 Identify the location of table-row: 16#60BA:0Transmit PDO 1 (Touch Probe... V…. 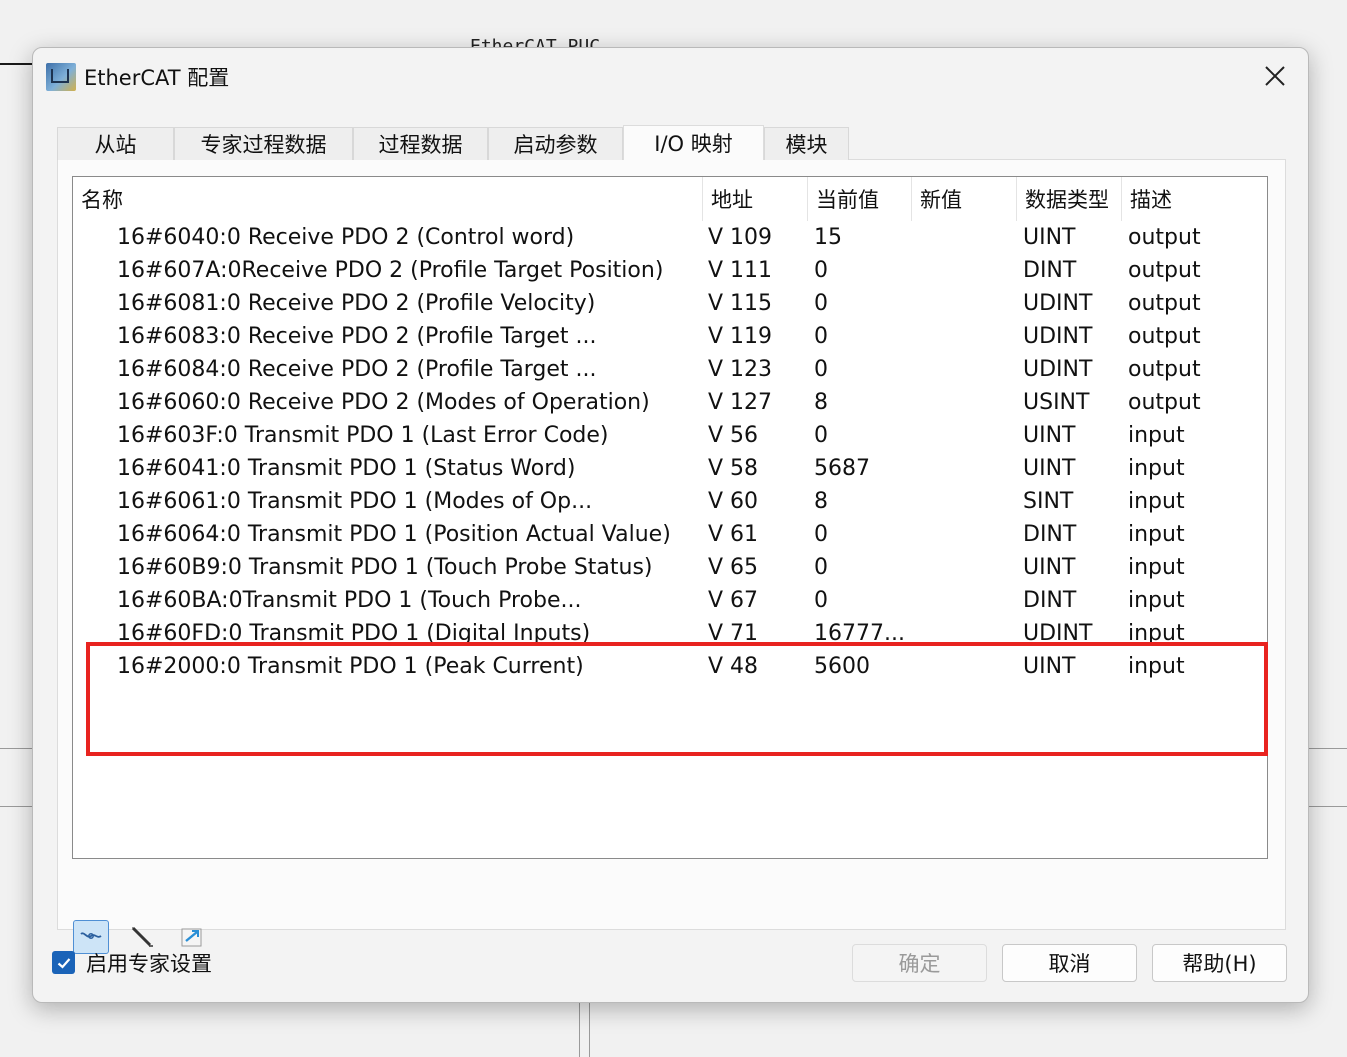
(670, 600).